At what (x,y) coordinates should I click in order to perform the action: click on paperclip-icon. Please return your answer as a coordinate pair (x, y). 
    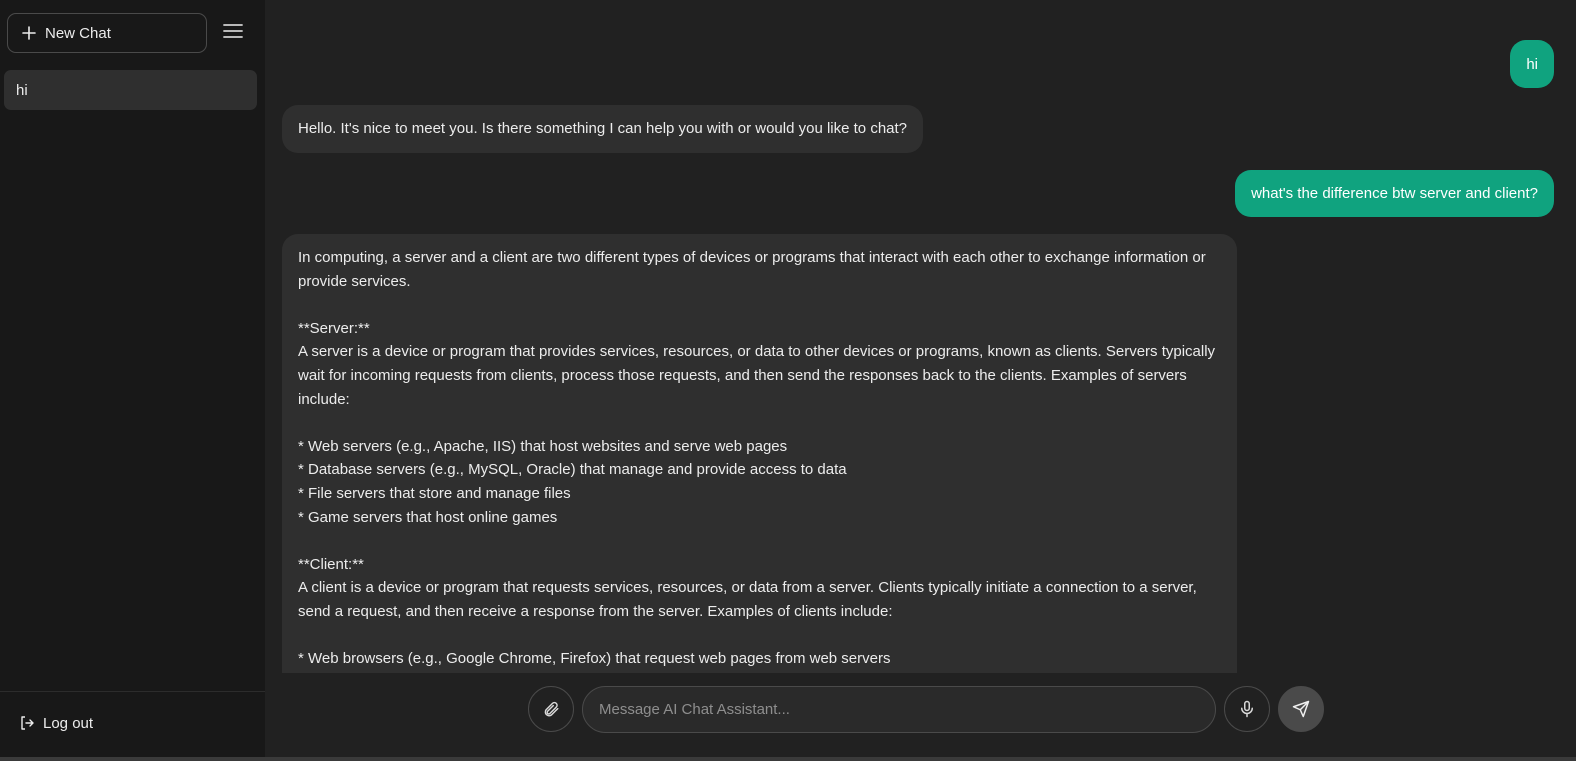
    Looking at the image, I should click on (551, 709).